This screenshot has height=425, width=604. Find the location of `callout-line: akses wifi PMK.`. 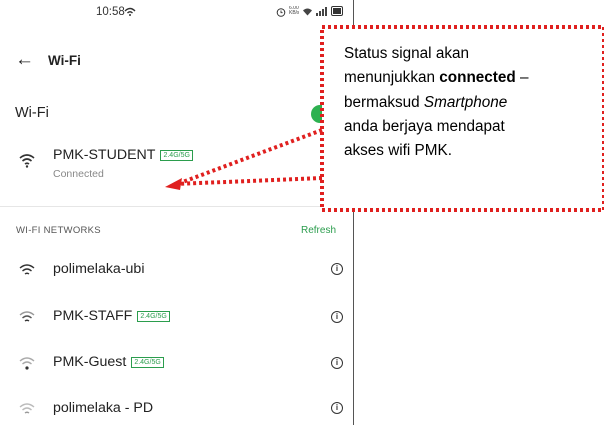

callout-line: akses wifi PMK. is located at coordinates (398, 151).